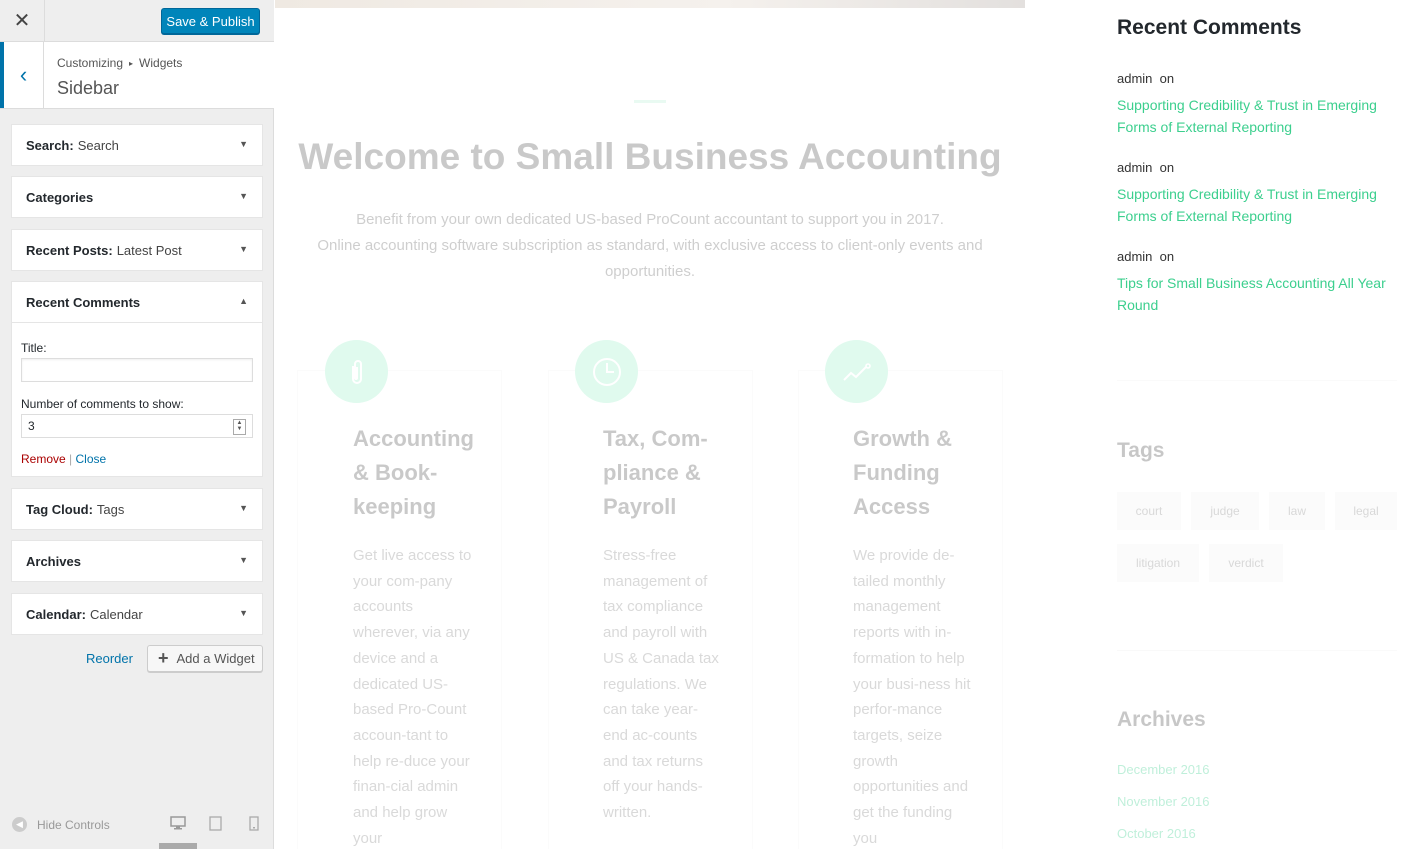 Image resolution: width=1419 pixels, height=849 pixels. Describe the element at coordinates (1158, 563) in the screenshot. I see `tag-pill: litigation` at that location.